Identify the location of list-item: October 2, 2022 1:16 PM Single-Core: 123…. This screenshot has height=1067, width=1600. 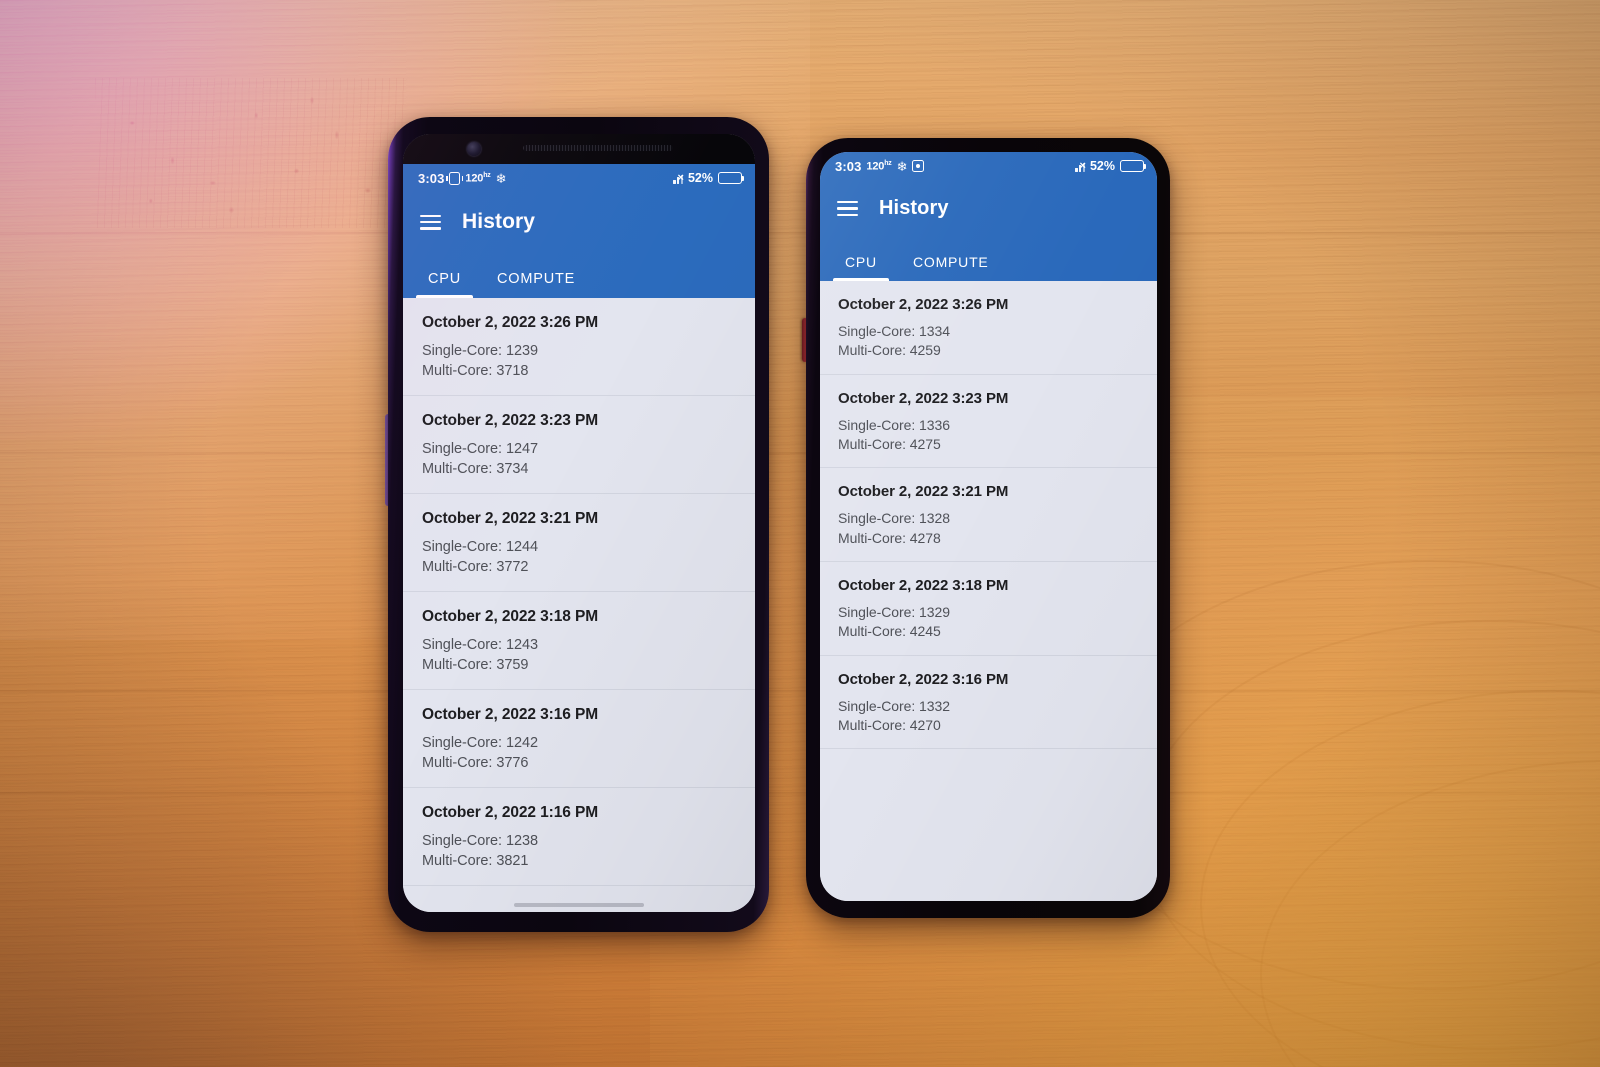
(579, 837).